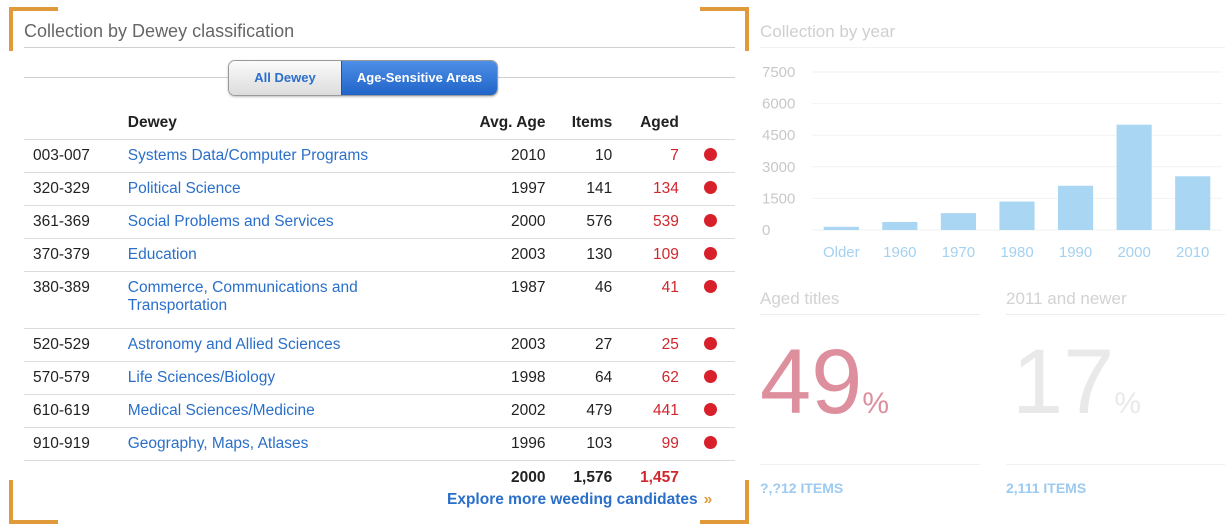 The height and width of the screenshot is (527, 1225). Describe the element at coordinates (282, 378) in the screenshot. I see `dewey-class-link: Life Sciences/Biology` at that location.